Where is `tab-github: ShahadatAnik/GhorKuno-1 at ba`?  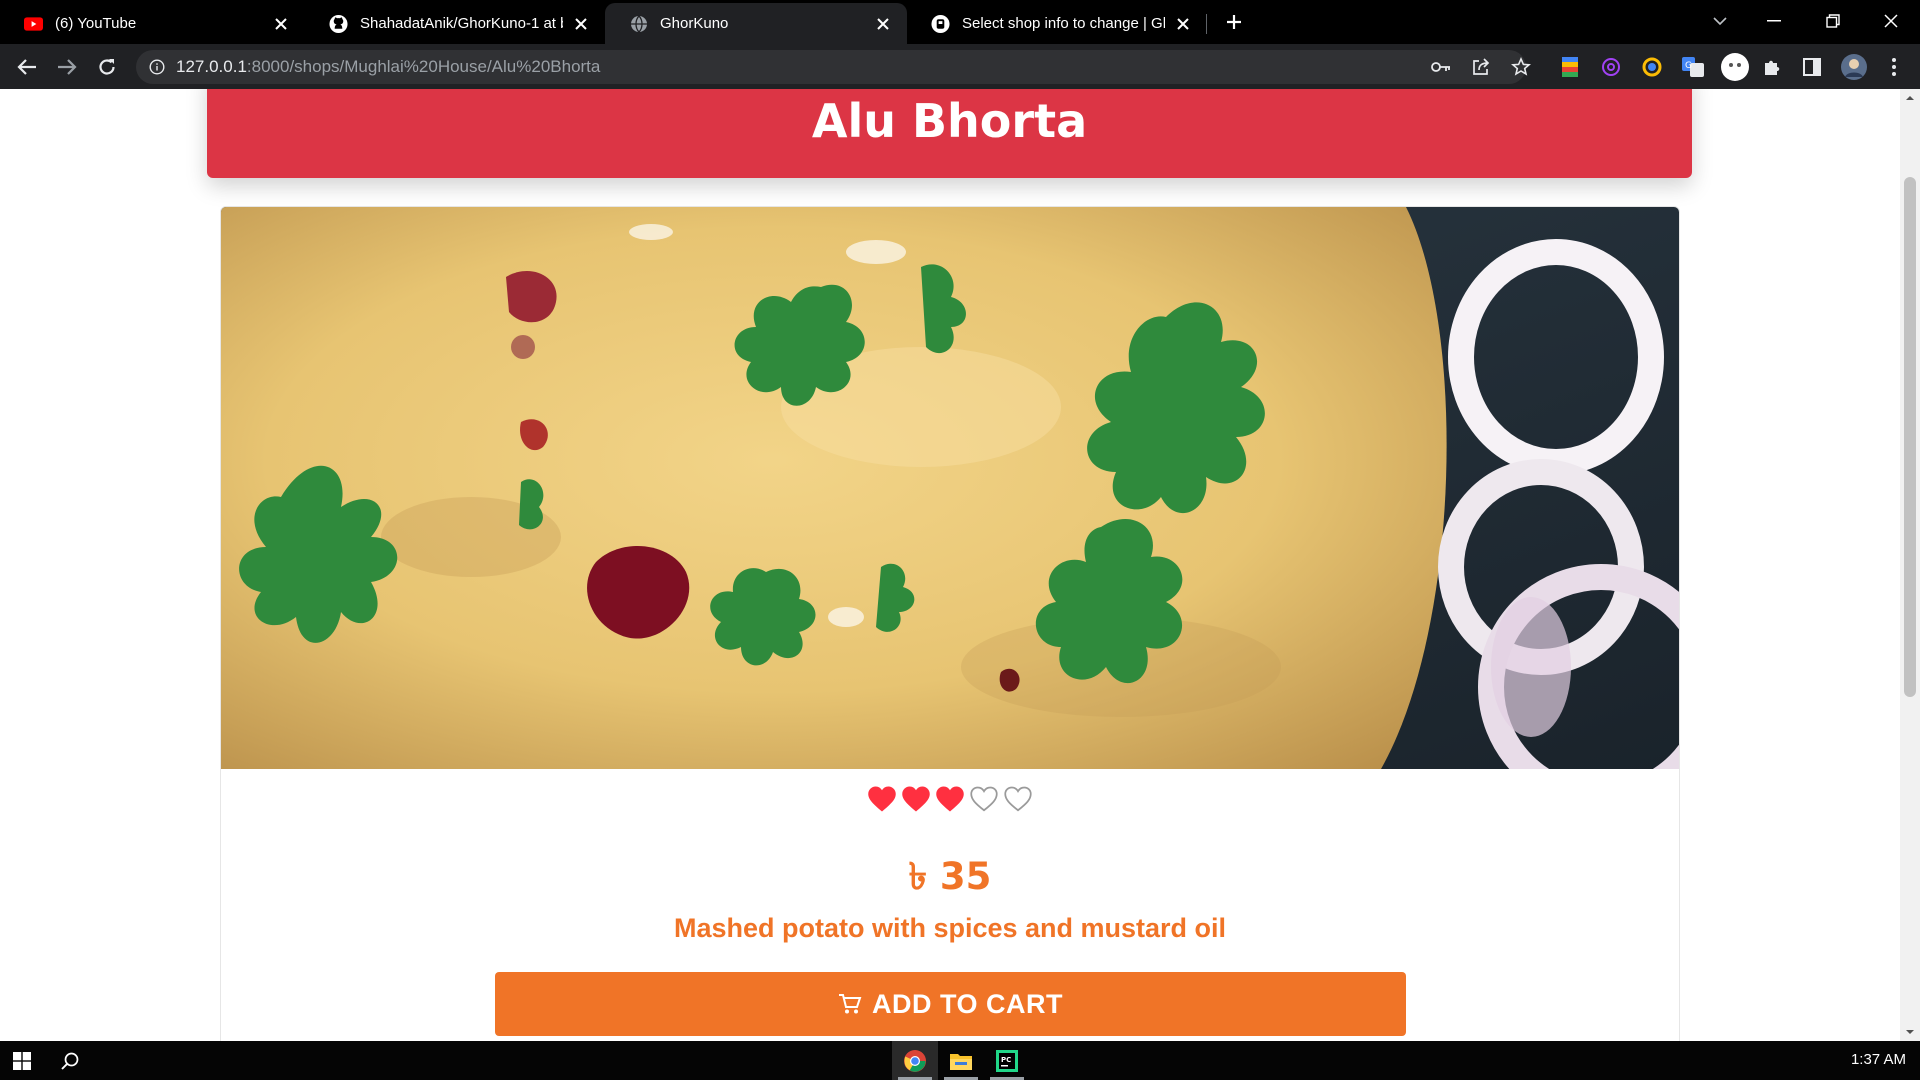
tab-github: ShahadatAnik/GhorKuno-1 at ba is located at coordinates (455, 23).